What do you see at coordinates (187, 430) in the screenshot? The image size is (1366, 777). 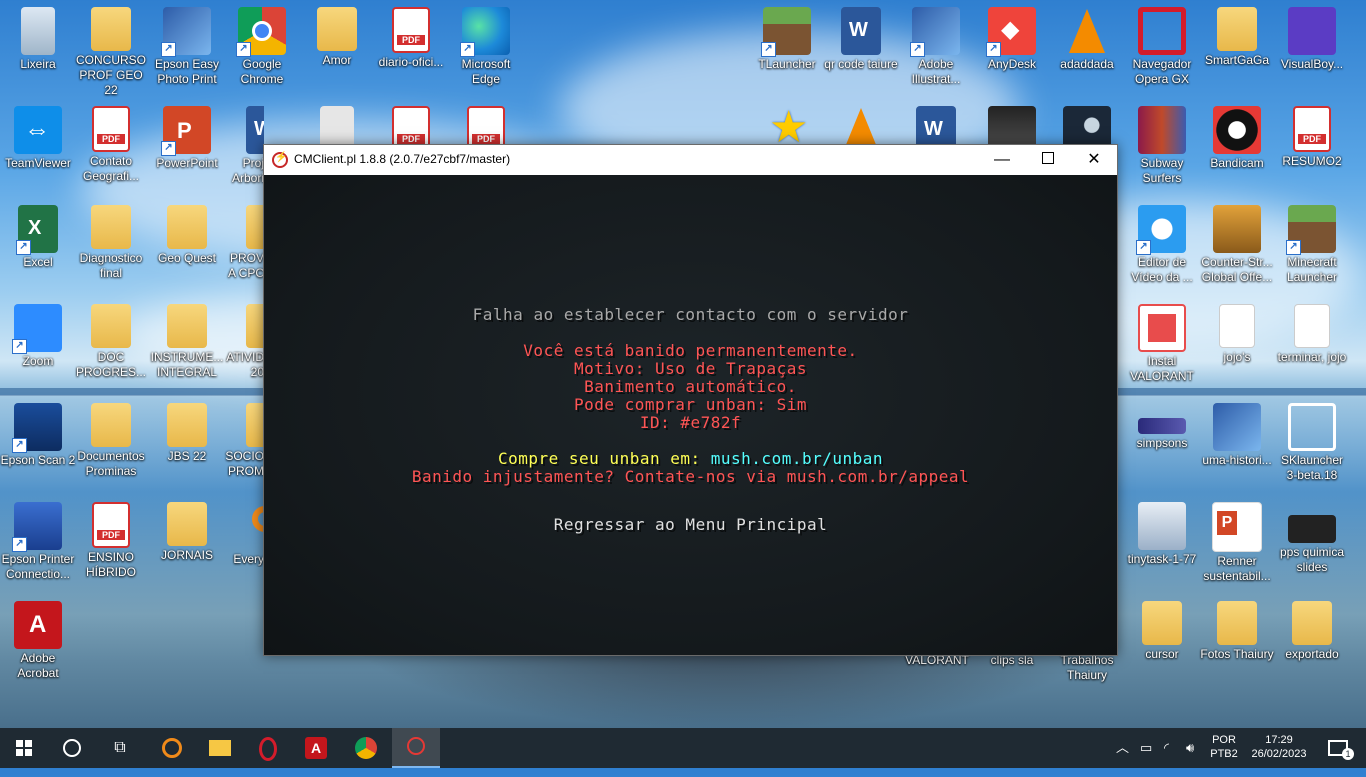 I see `desktop-icon-jbs: JBS 22` at bounding box center [187, 430].